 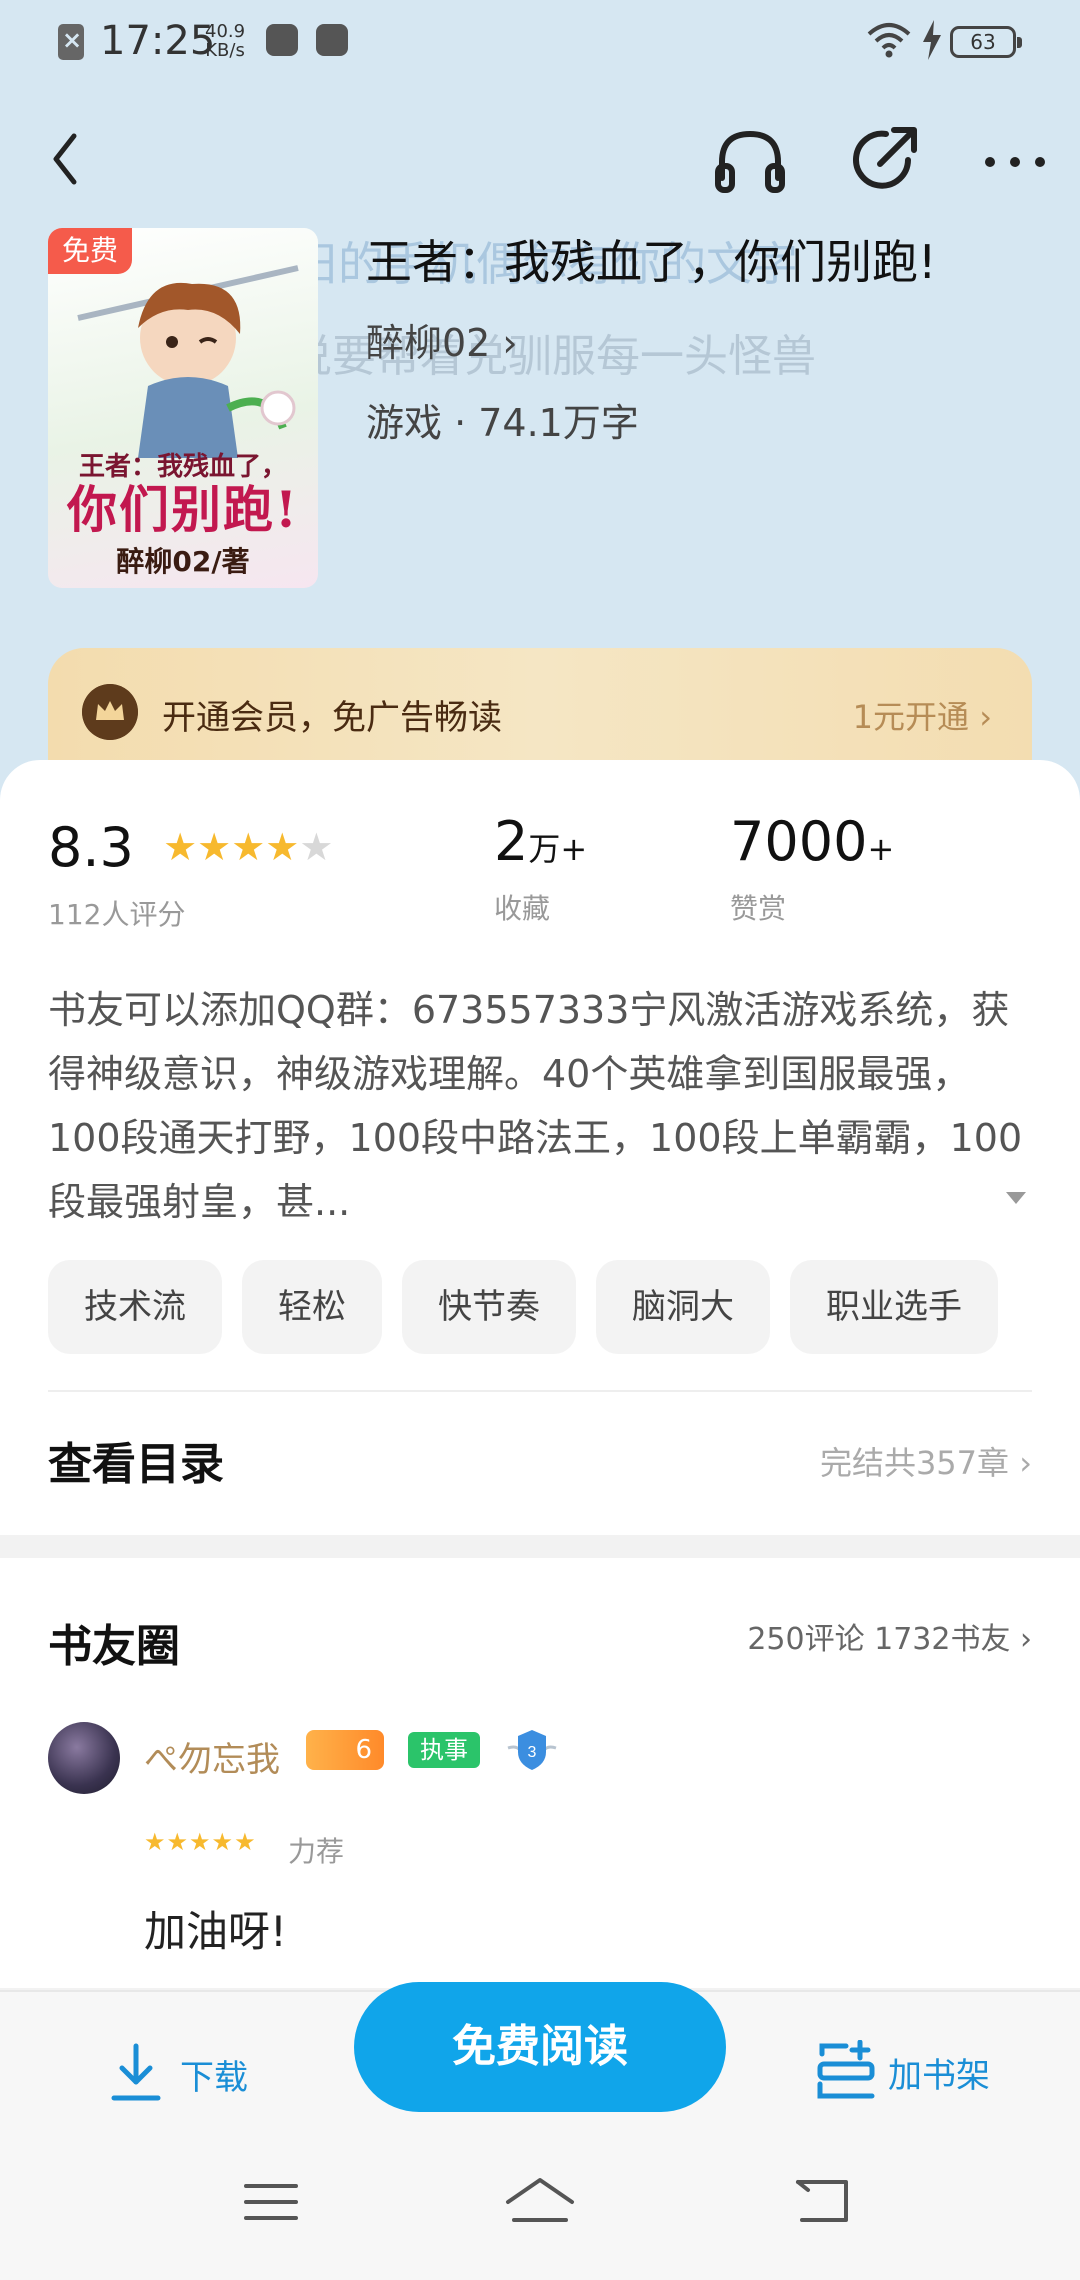 What do you see at coordinates (114, 1646) in the screenshot?
I see `community-title: 书友圈` at bounding box center [114, 1646].